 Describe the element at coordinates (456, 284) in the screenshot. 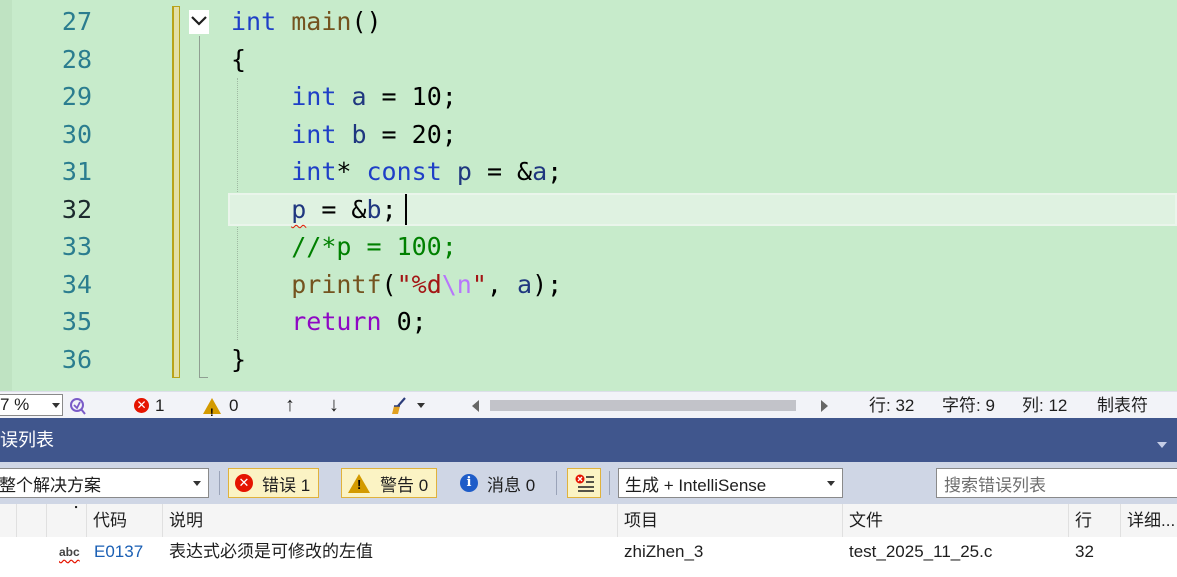

I see `escape-sequence: \n` at that location.